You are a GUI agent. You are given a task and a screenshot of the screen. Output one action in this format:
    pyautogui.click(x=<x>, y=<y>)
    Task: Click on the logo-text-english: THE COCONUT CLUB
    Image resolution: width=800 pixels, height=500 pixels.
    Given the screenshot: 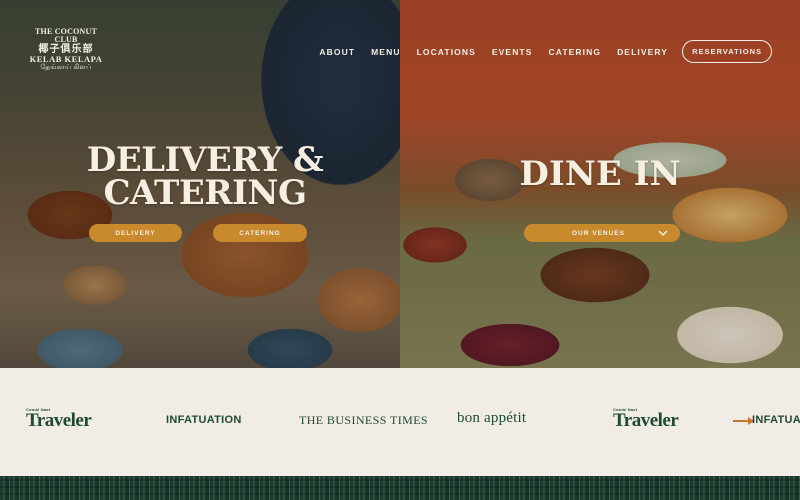 What is the action you would take?
    pyautogui.click(x=66, y=36)
    